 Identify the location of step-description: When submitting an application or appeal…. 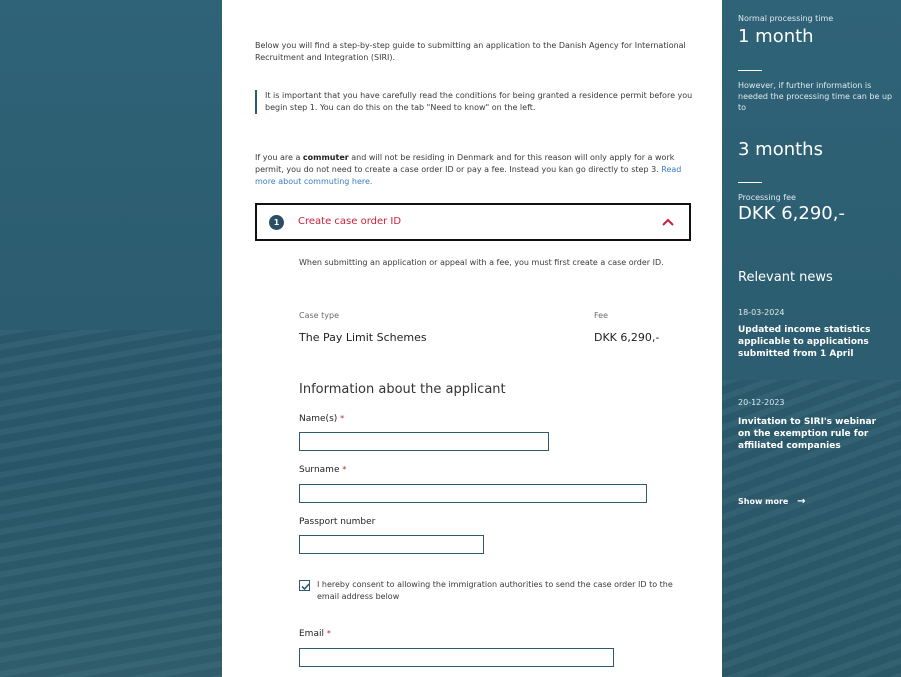
(481, 262).